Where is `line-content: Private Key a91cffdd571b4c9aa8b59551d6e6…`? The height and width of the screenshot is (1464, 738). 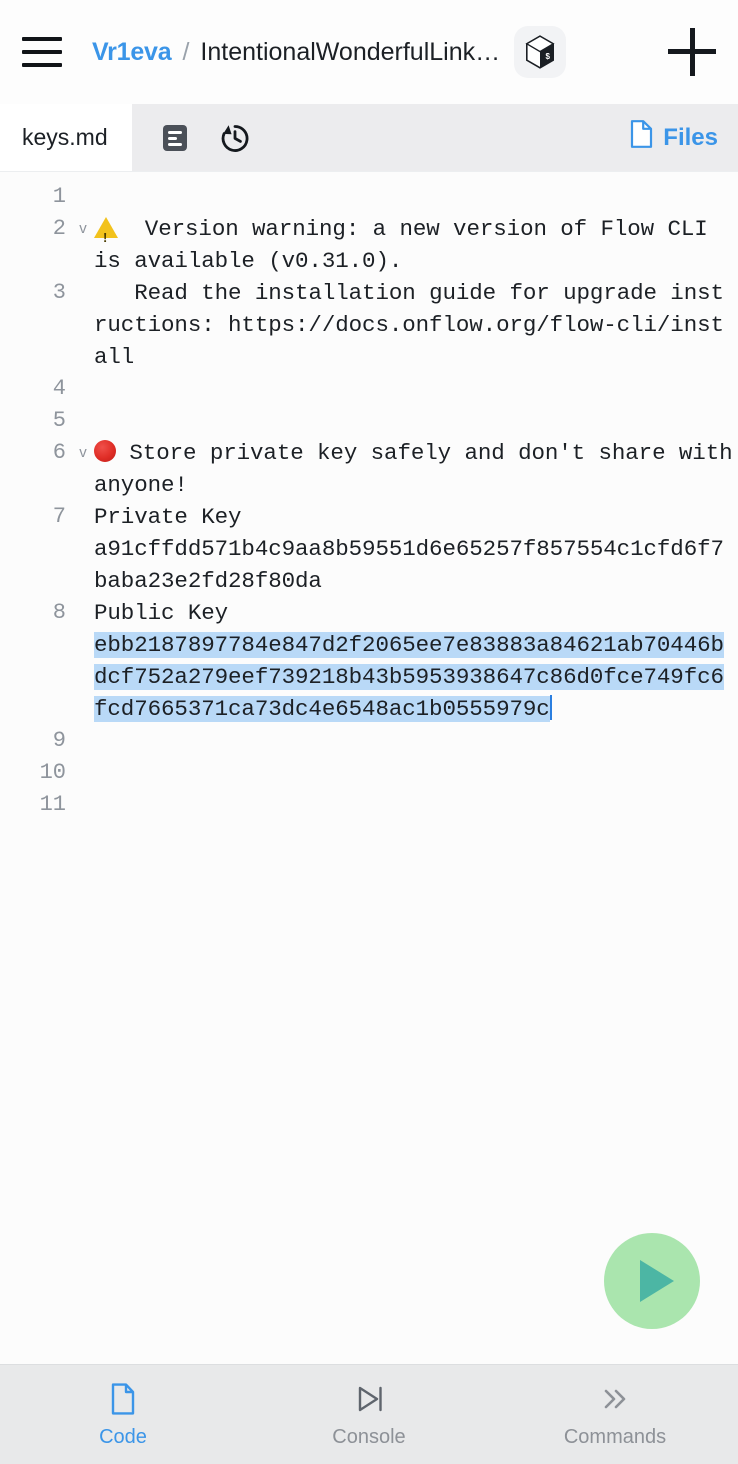 line-content: Private Key a91cffdd571b4c9aa8b59551d6e6… is located at coordinates (416, 549).